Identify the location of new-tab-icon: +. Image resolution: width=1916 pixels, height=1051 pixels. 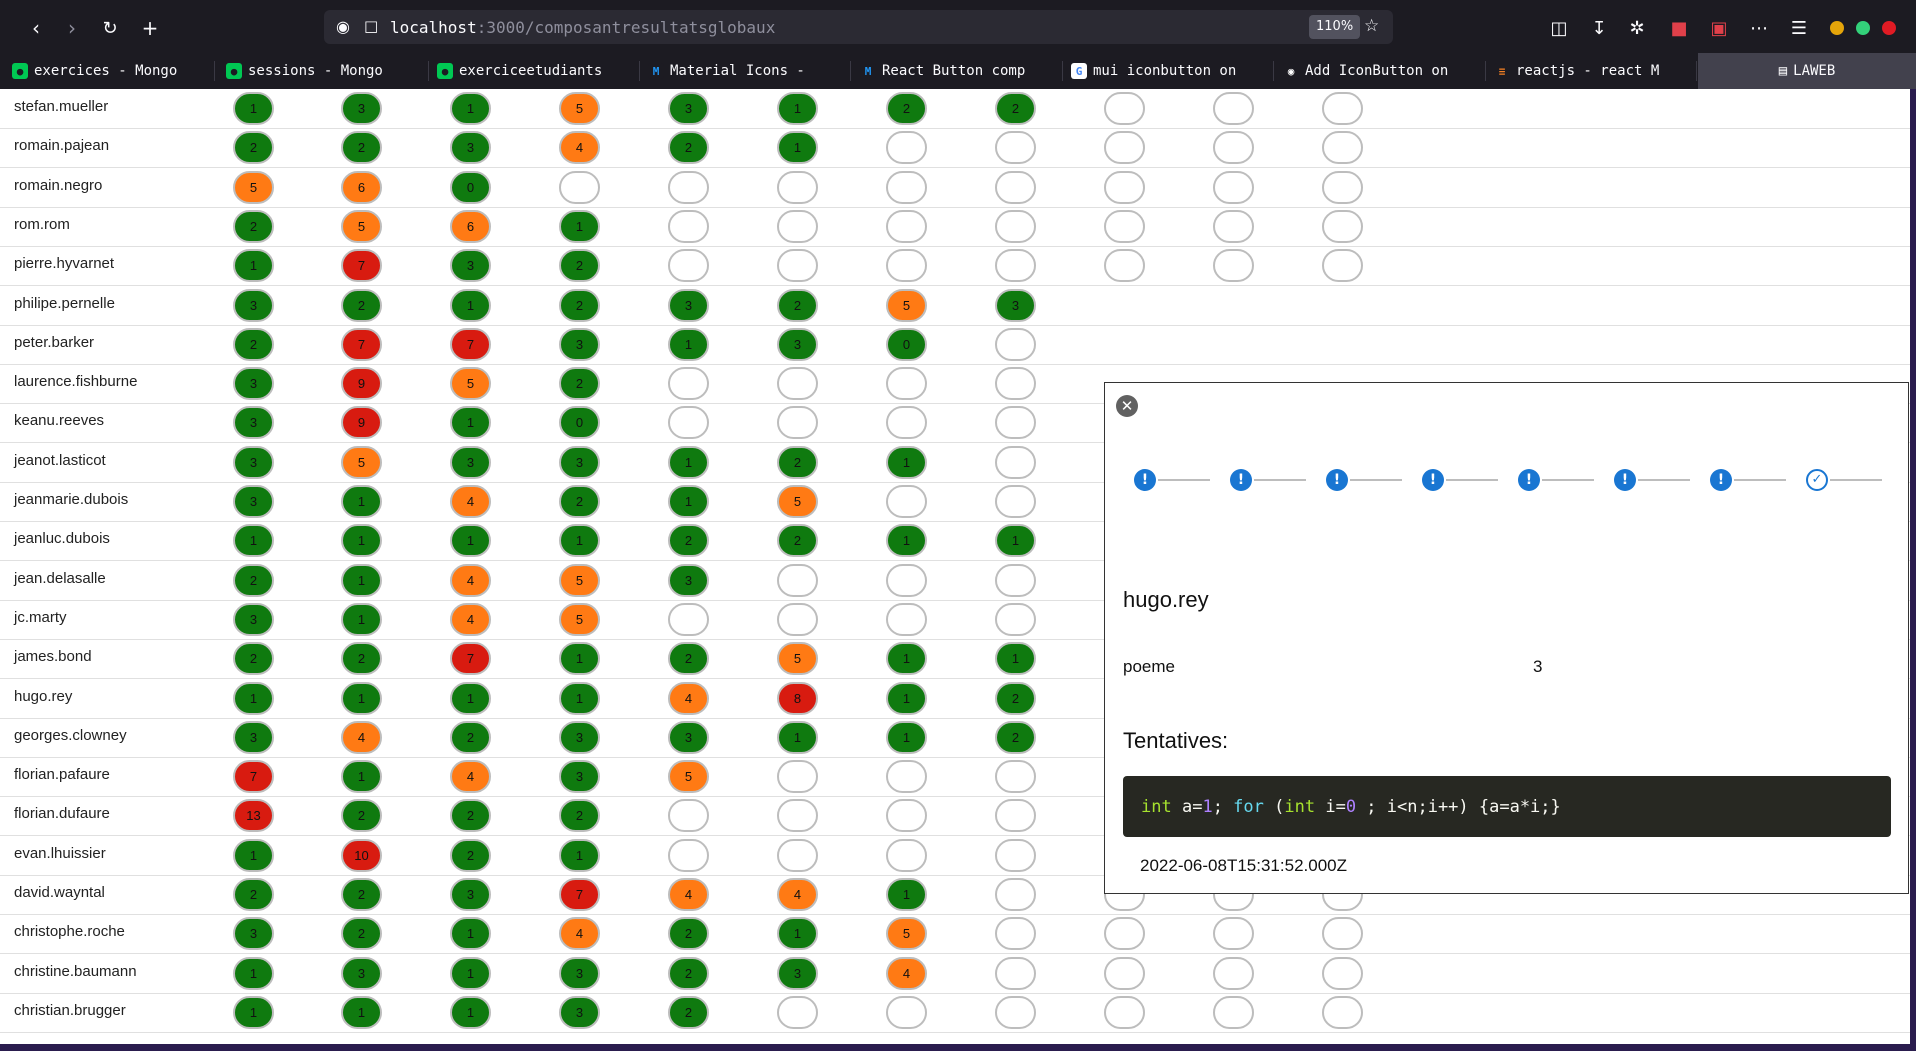
(150, 28).